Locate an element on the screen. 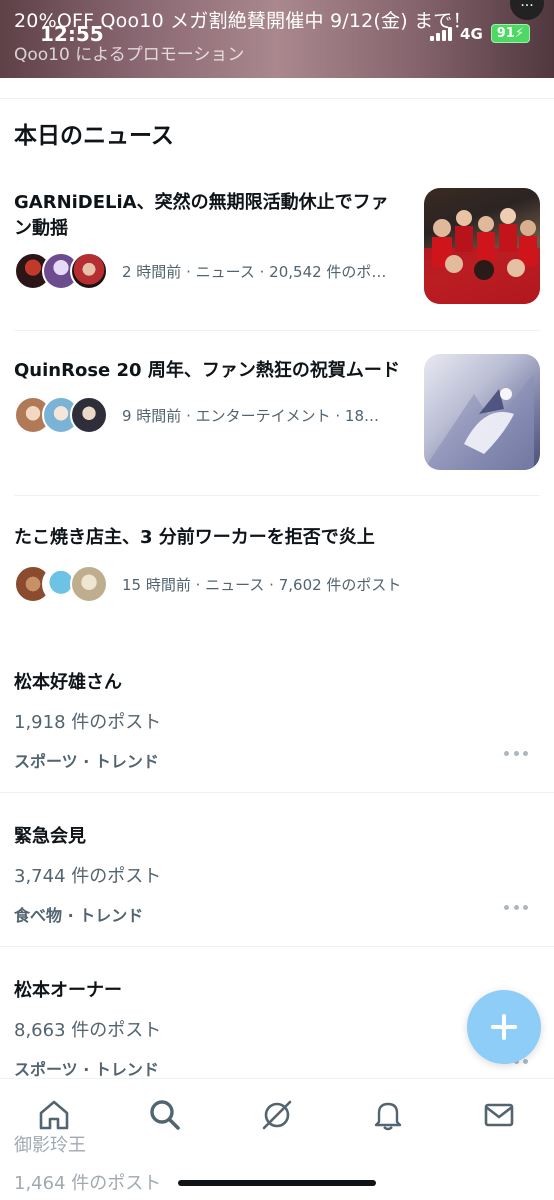 The height and width of the screenshot is (1200, 554). nav-messages is located at coordinates (499, 1115).